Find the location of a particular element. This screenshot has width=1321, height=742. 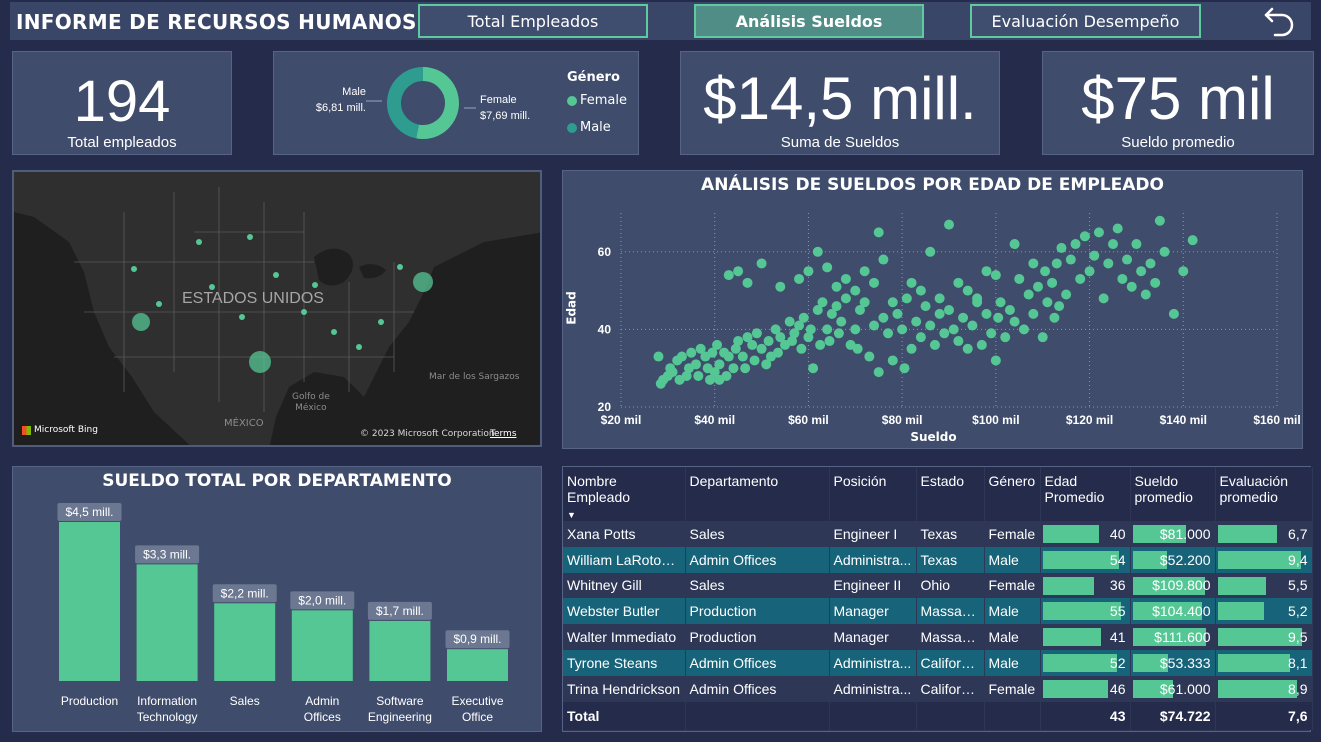

legend-item-female: Female is located at coordinates (597, 100).